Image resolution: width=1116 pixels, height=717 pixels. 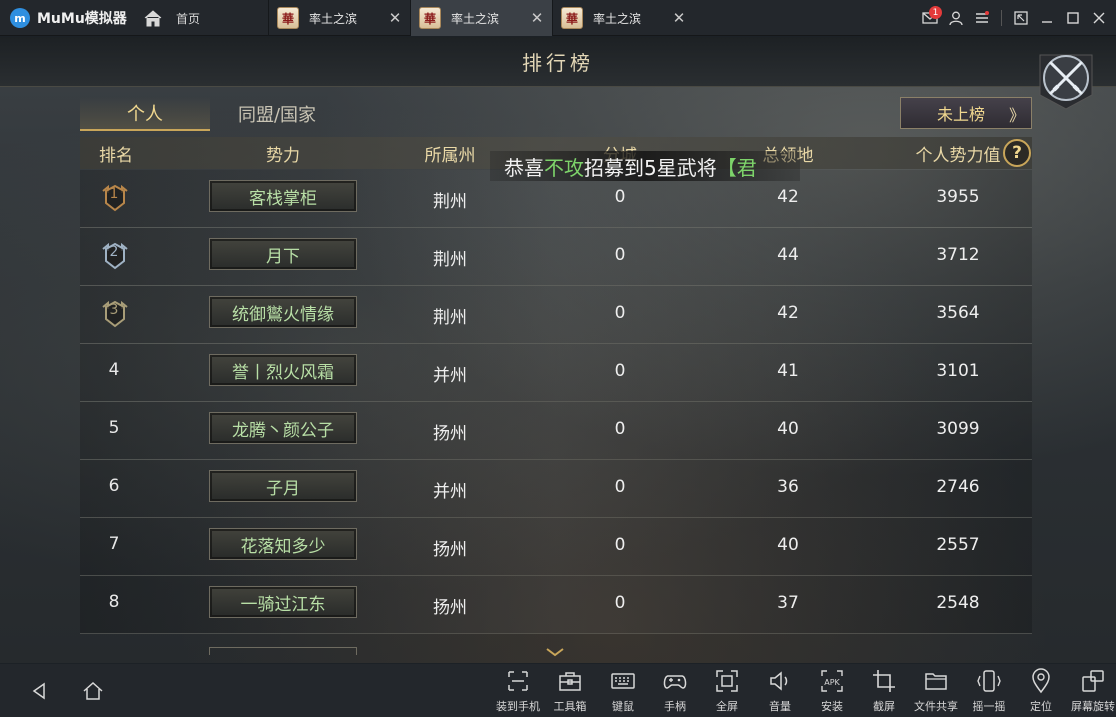 What do you see at coordinates (623, 706) in the screenshot?
I see `tool-label: 键鼠` at bounding box center [623, 706].